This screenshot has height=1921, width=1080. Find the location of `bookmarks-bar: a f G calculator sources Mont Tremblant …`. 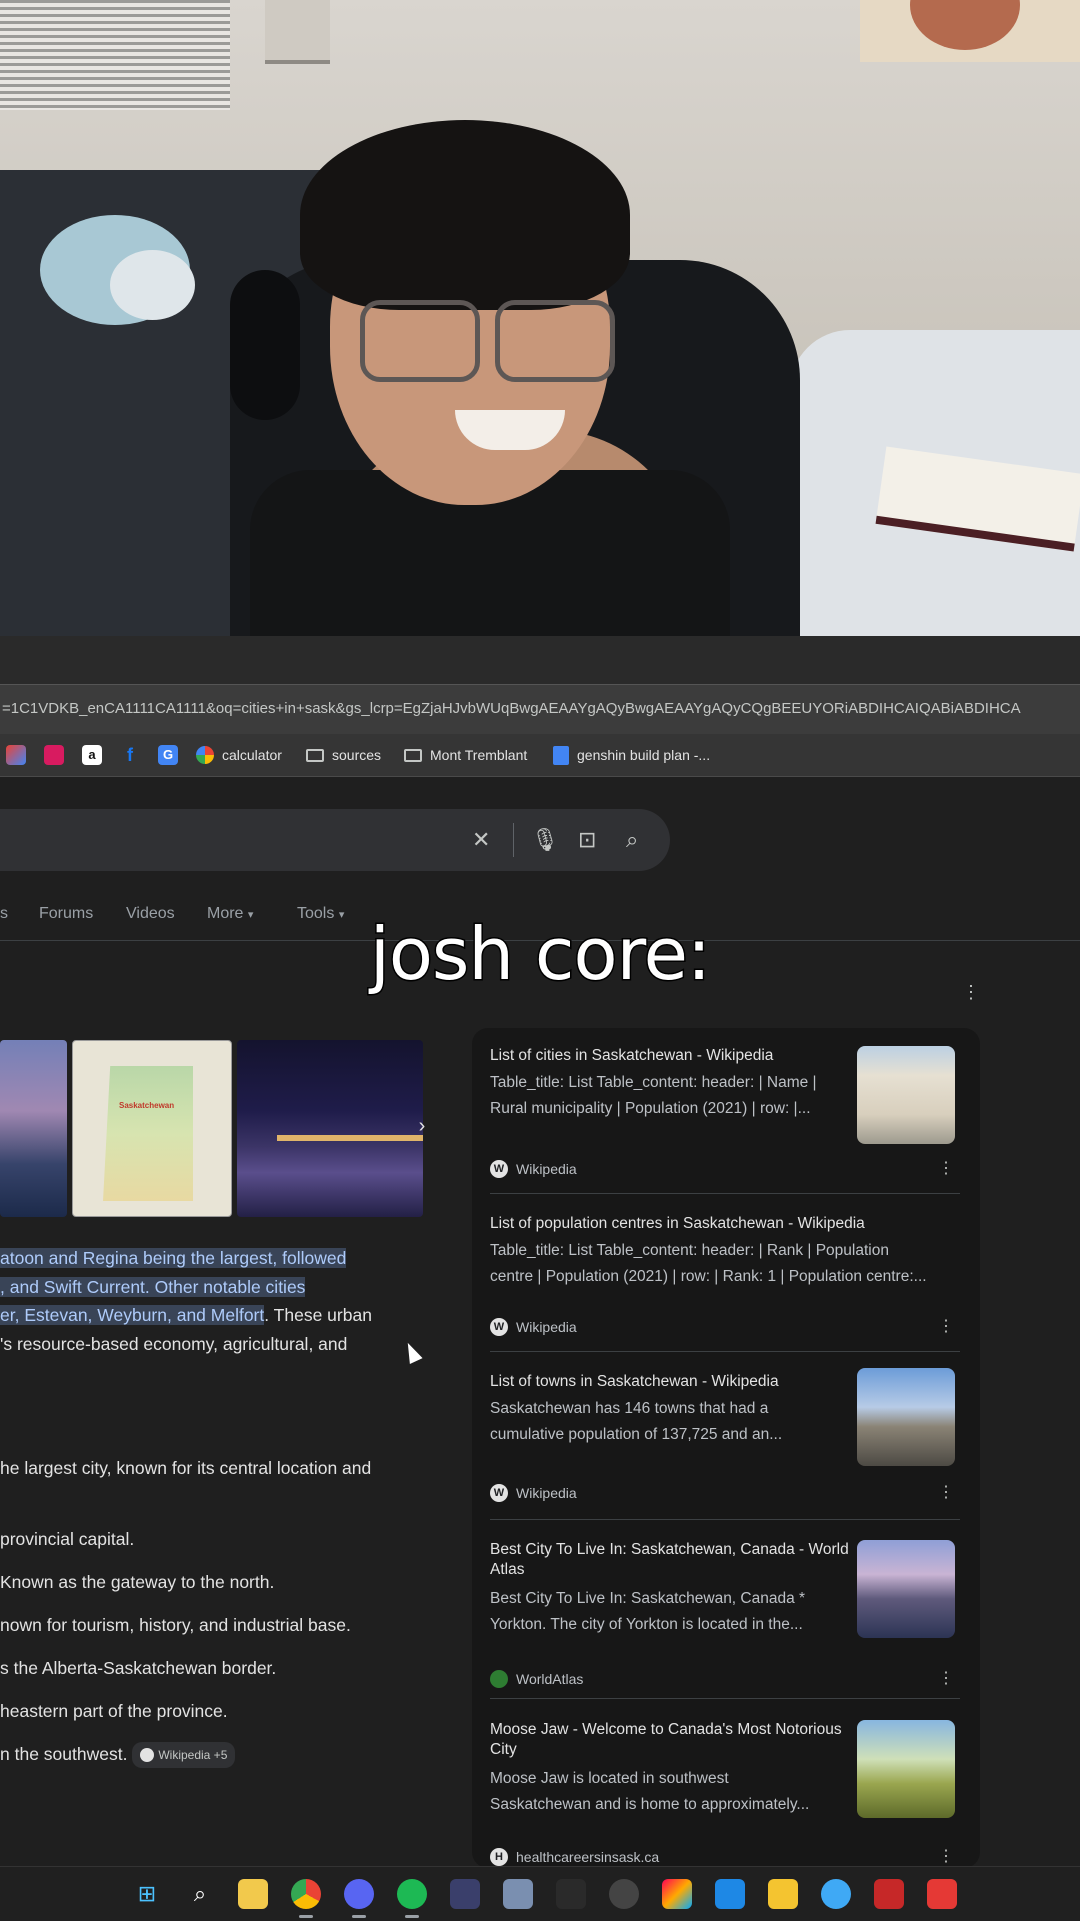

bookmarks-bar: a f G calculator sources Mont Tremblant … is located at coordinates (540, 755).